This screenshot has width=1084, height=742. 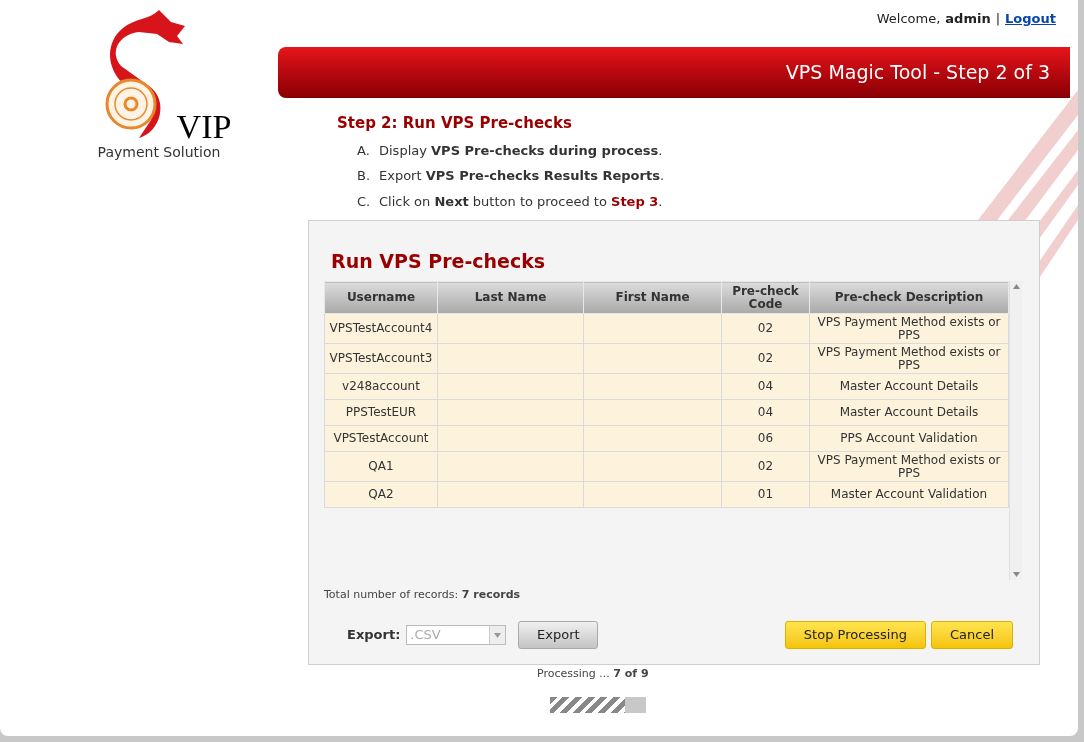 I want to click on user-name: admin, so click(x=968, y=19).